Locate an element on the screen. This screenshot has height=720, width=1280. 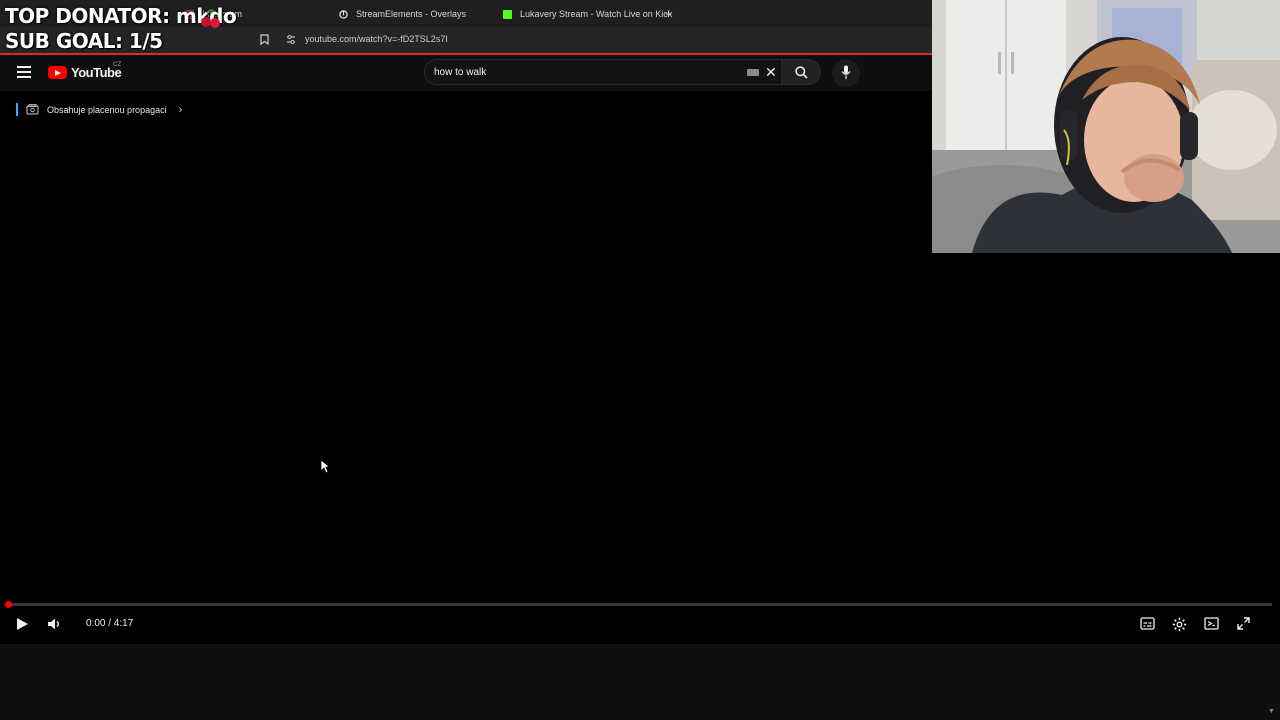
streamelements-icon is located at coordinates (343, 14).